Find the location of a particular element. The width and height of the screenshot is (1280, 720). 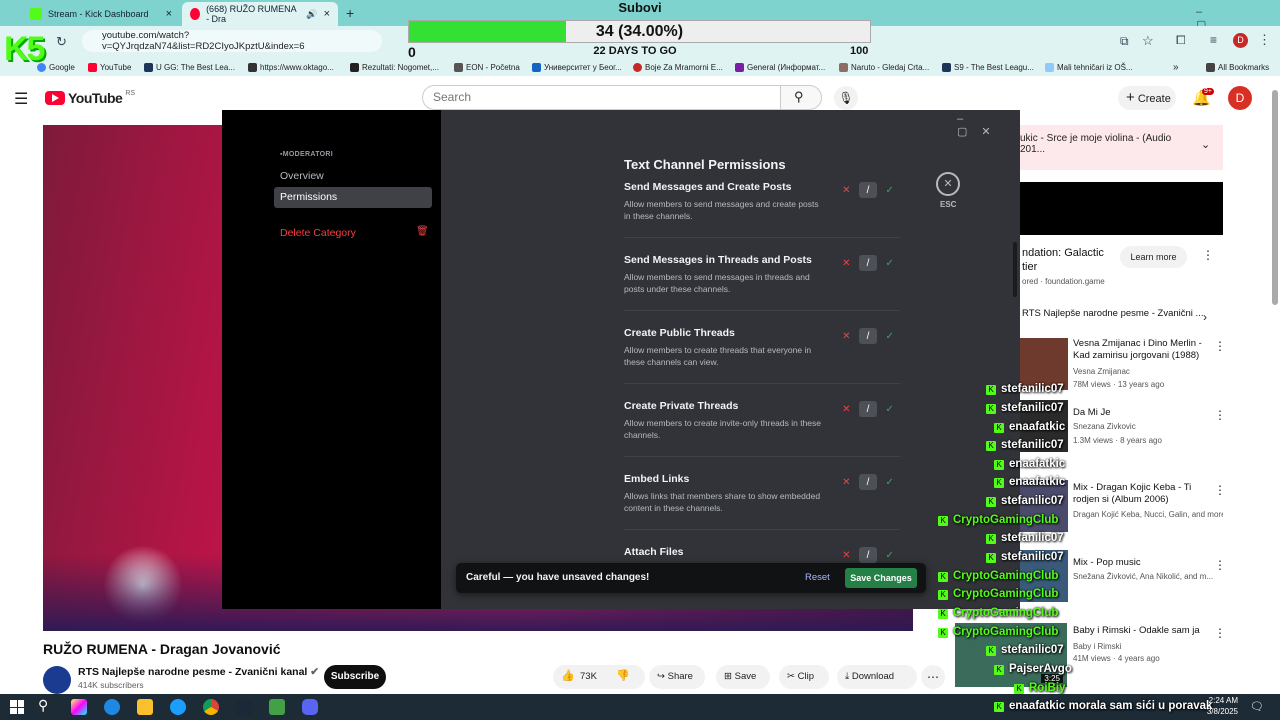

chrome-icon is located at coordinates (211, 707).